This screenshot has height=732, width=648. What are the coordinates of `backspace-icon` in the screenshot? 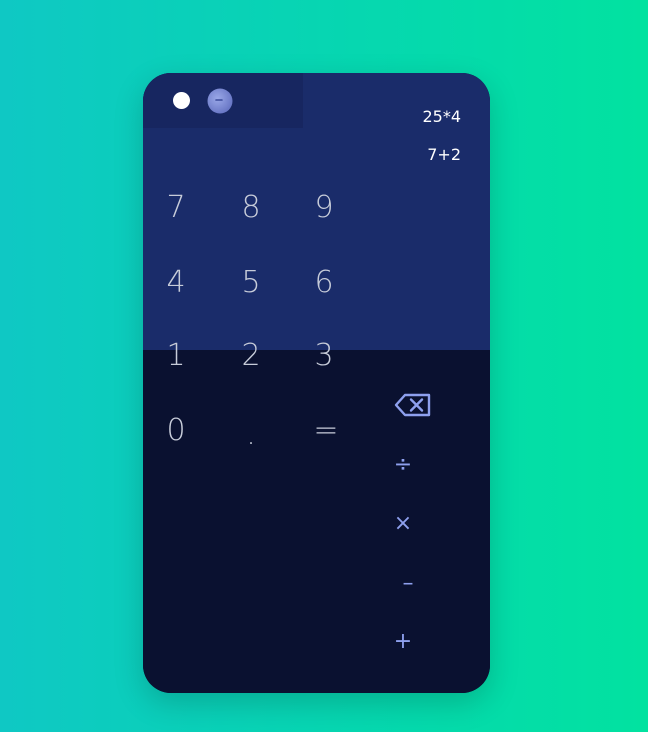 It's located at (413, 405).